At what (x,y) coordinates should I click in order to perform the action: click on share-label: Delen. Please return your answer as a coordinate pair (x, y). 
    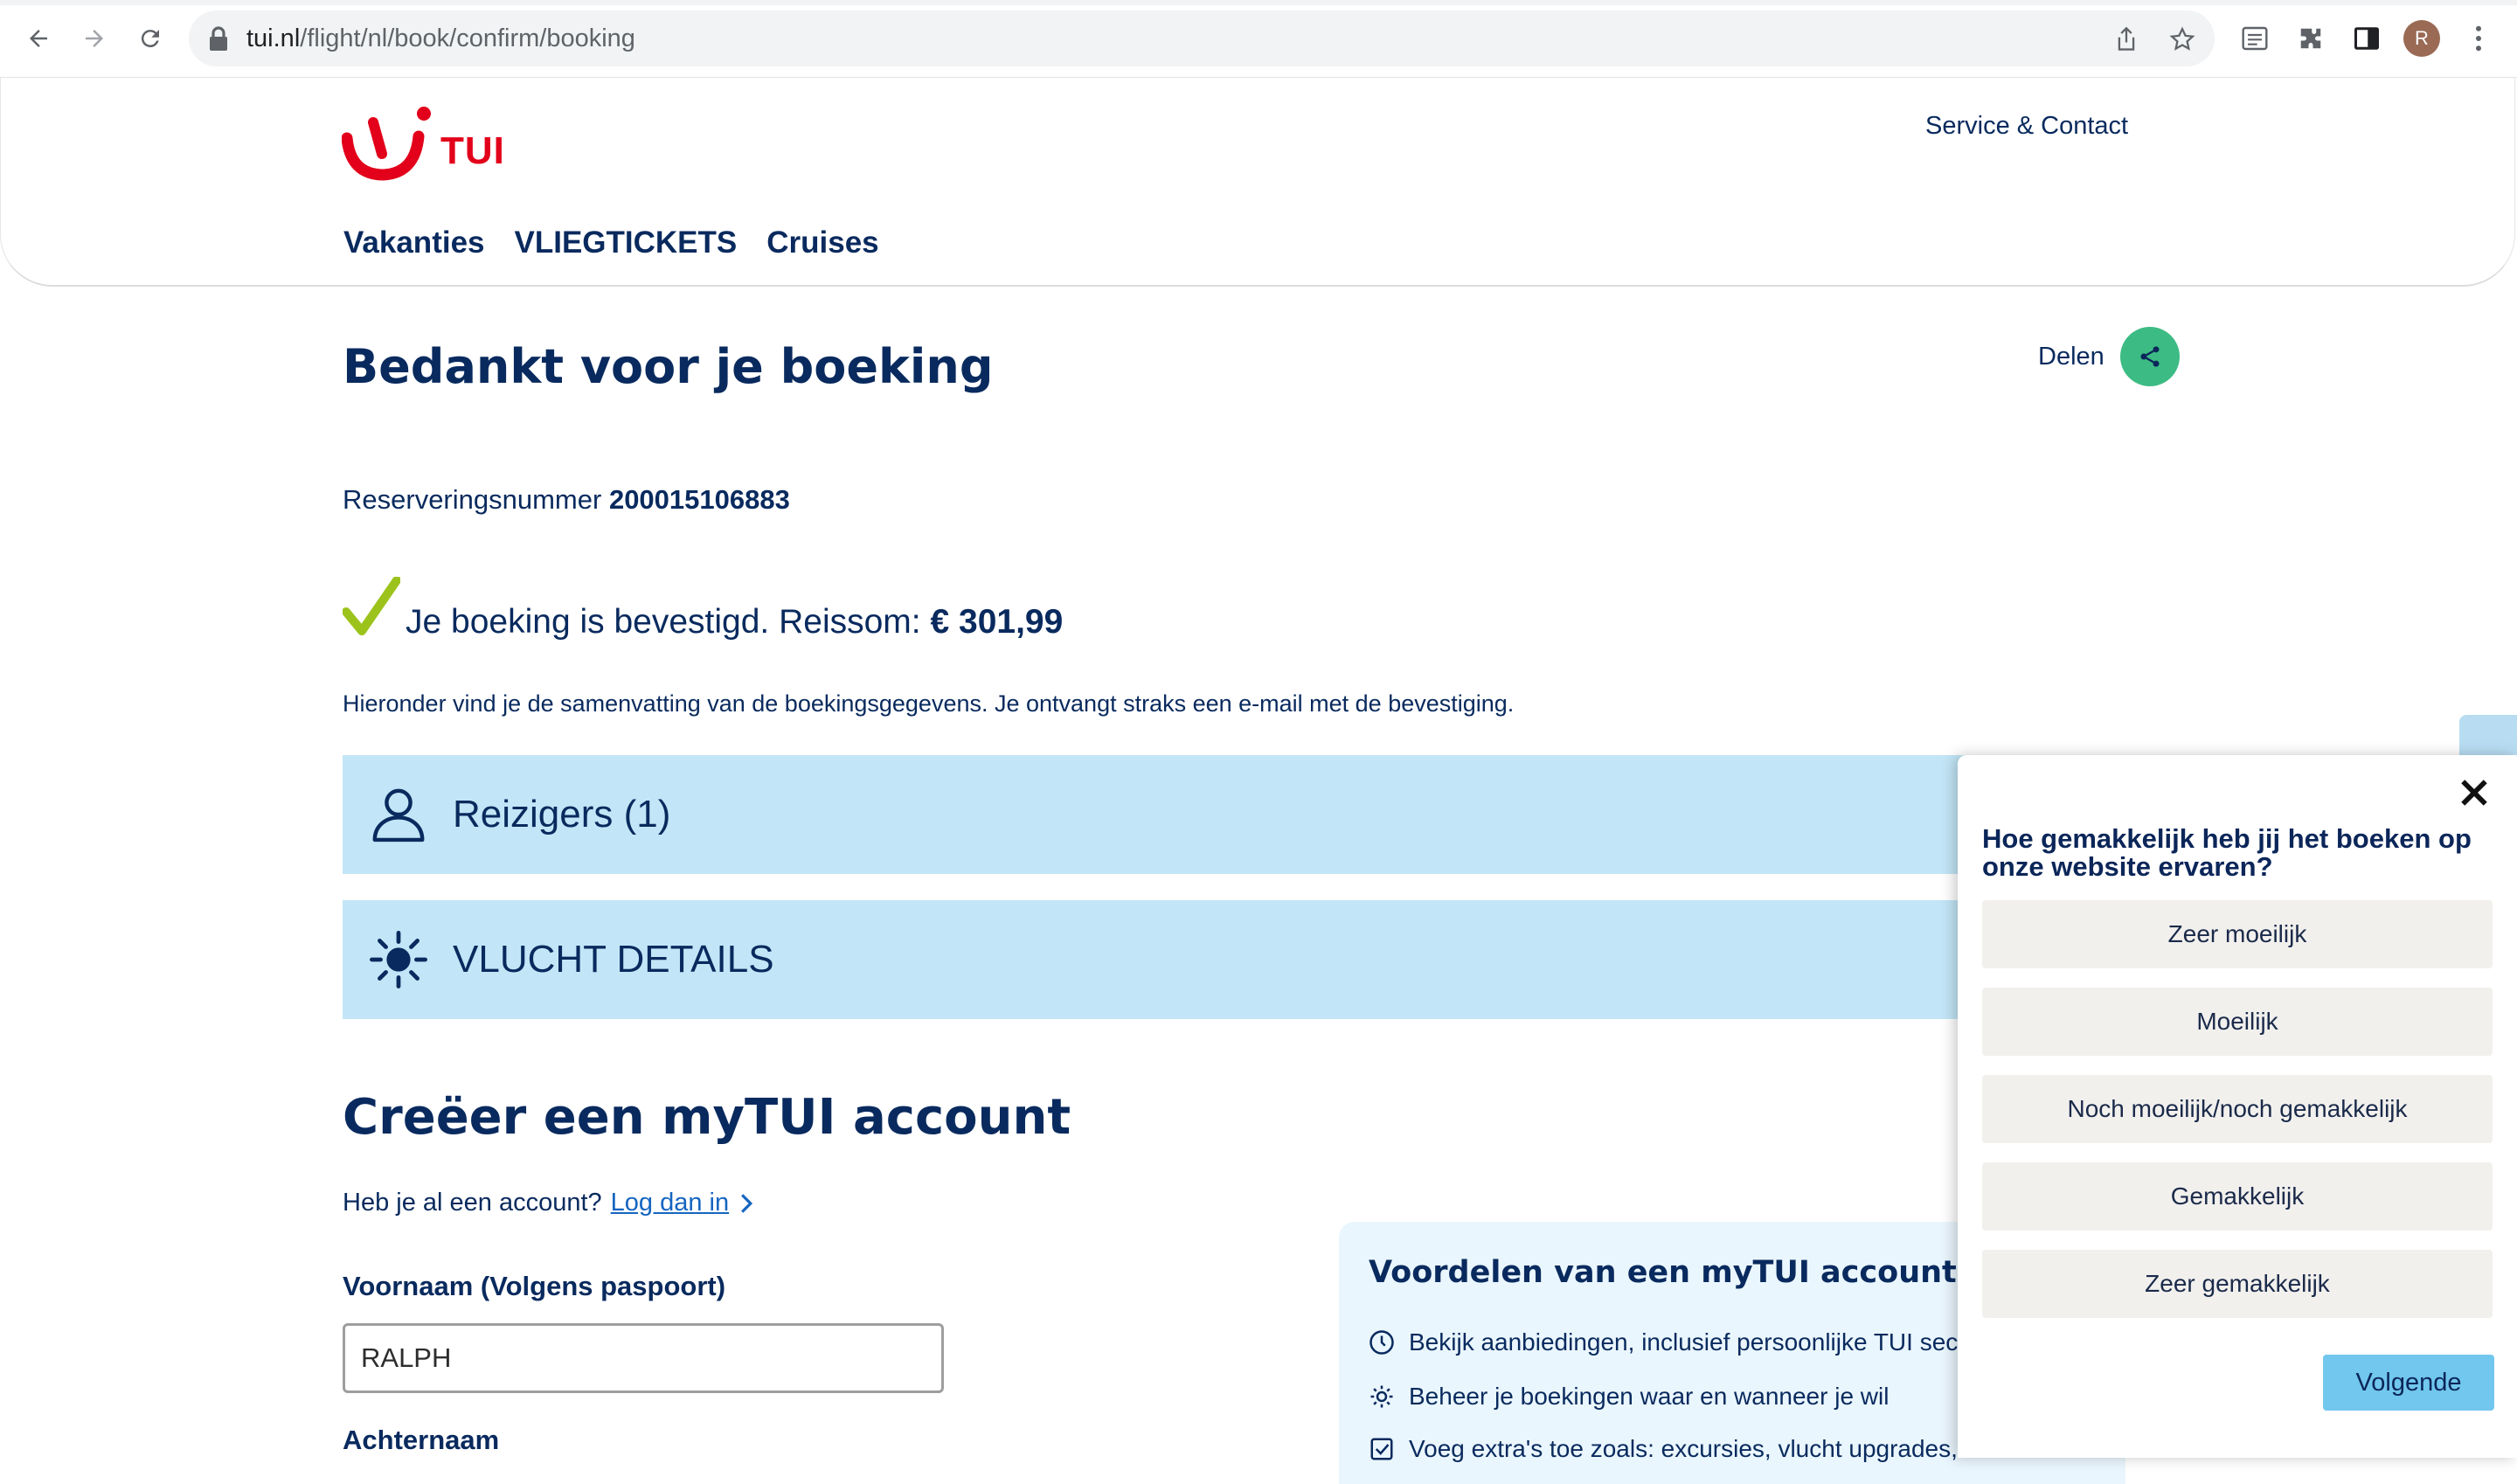
    Looking at the image, I should click on (2071, 356).